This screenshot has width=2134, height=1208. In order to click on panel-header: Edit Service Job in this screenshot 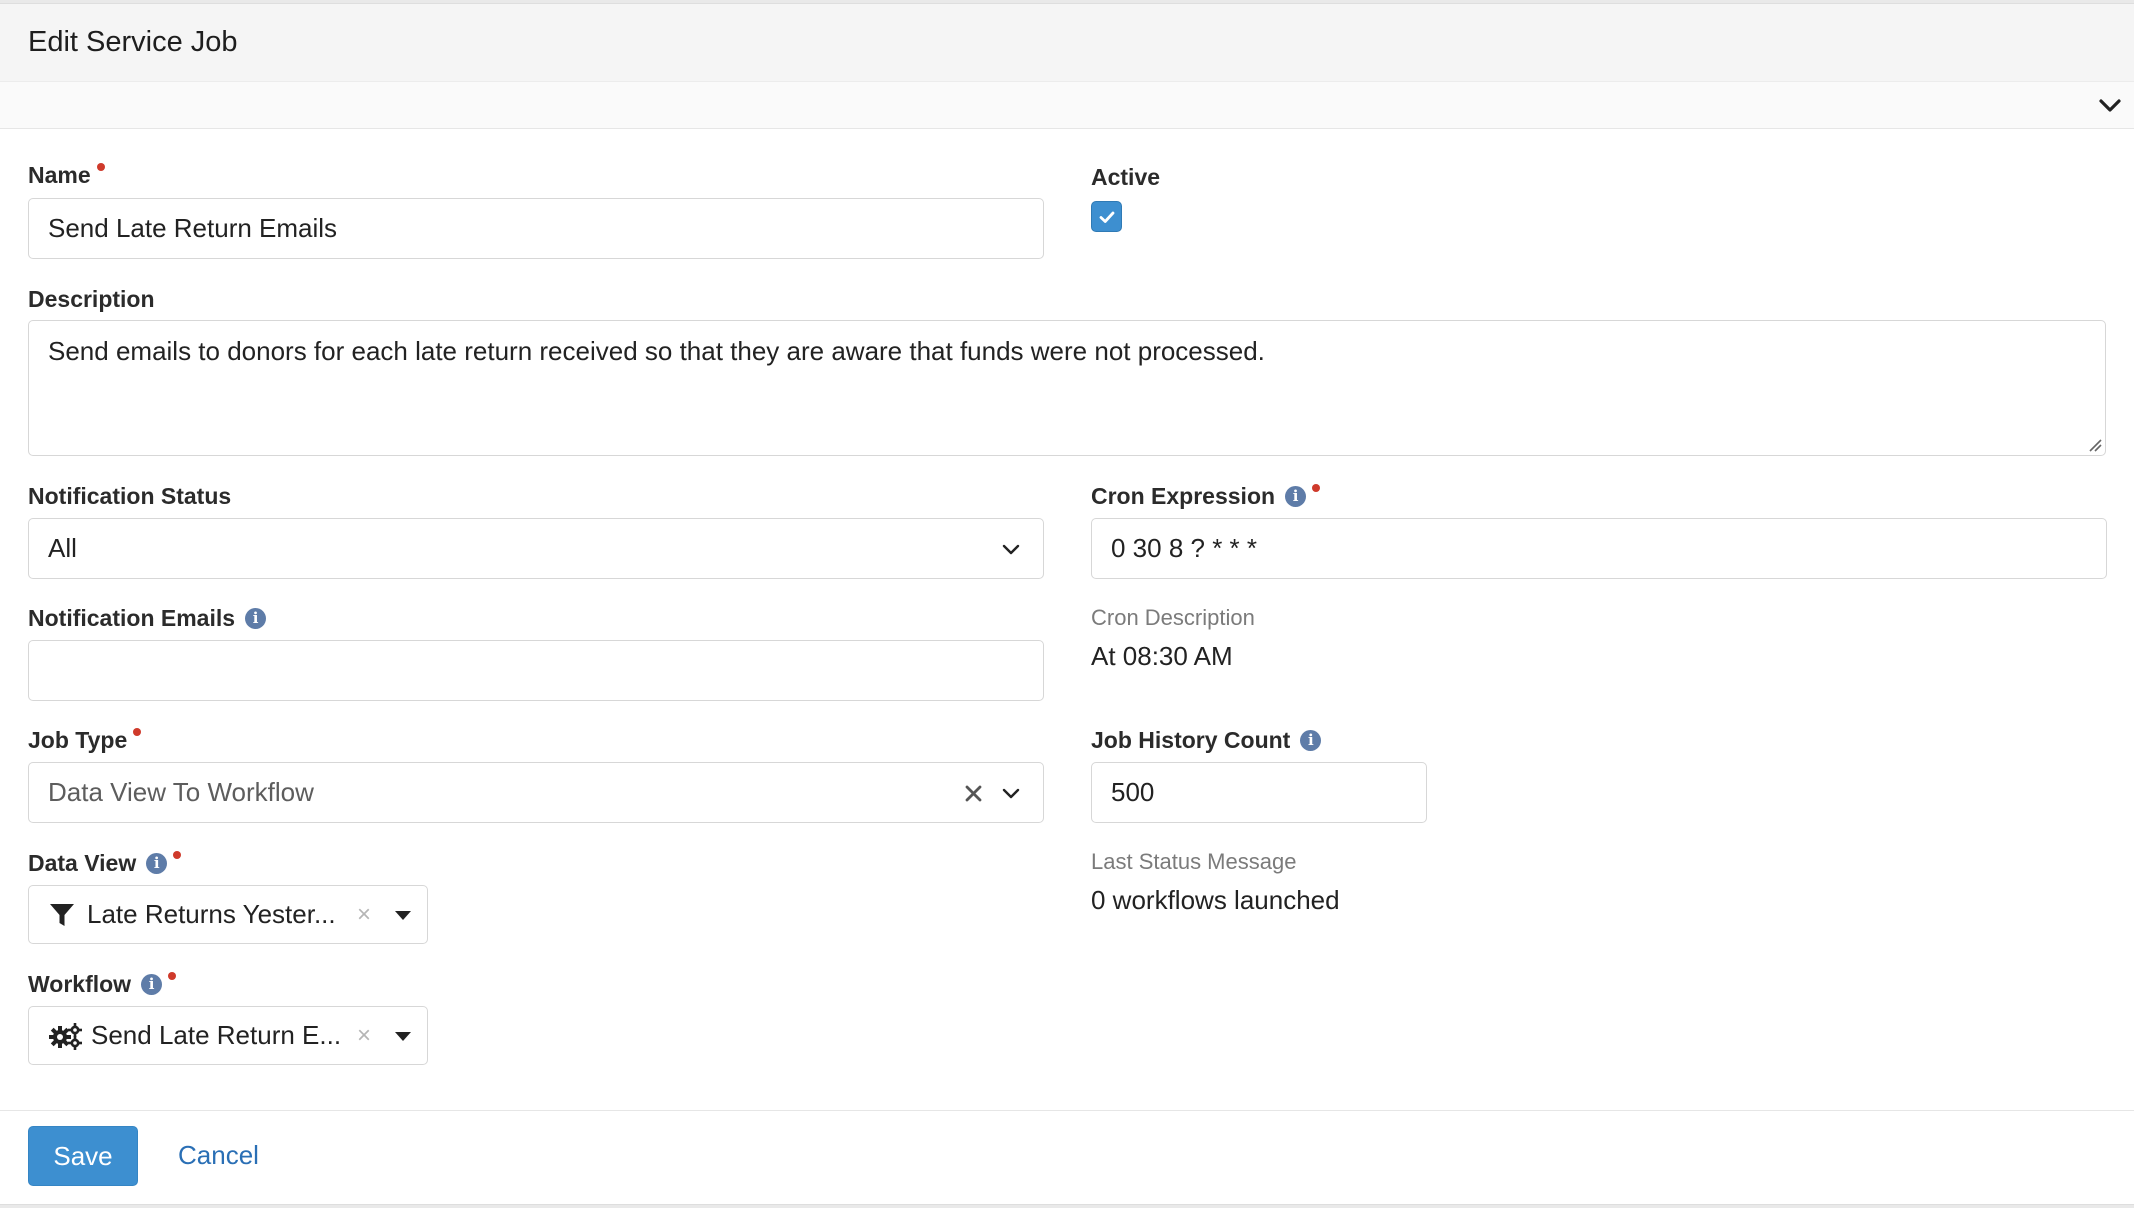, I will do `click(1067, 43)`.